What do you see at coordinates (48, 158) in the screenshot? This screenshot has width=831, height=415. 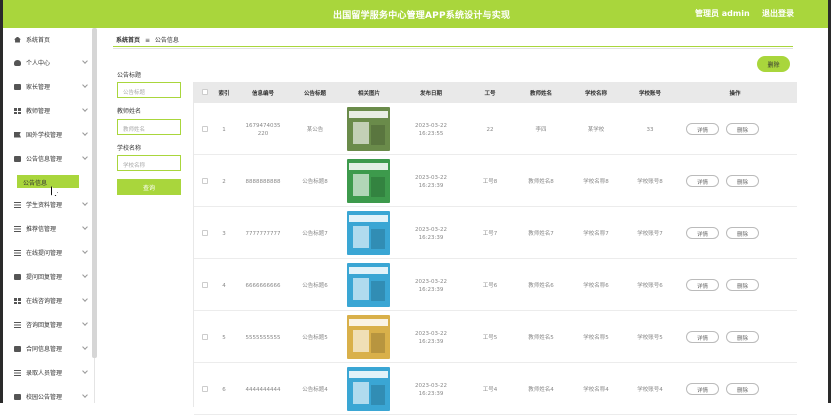 I see `sidebar-item: 公告信息管理` at bounding box center [48, 158].